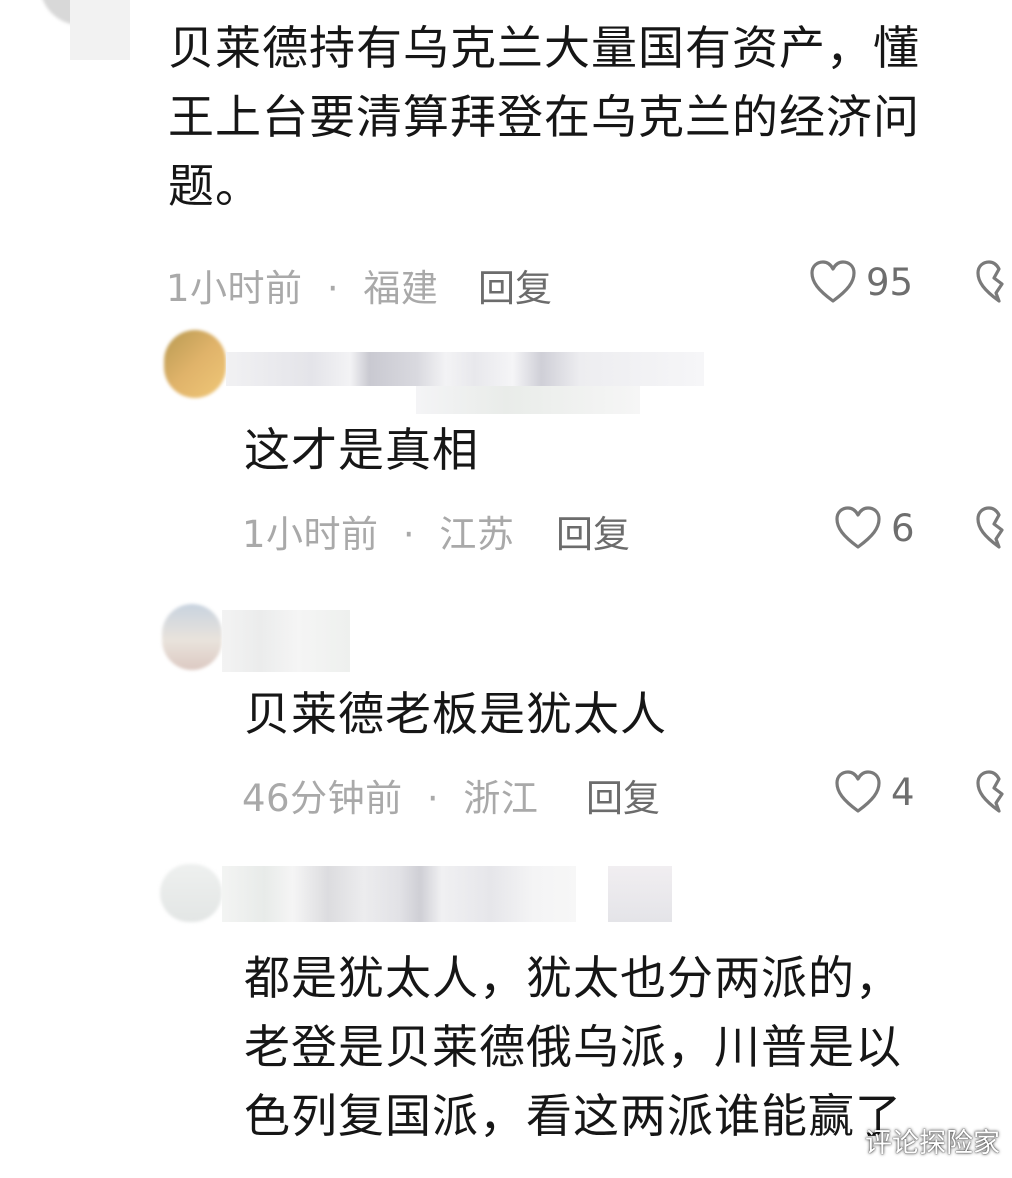 Image resolution: width=1012 pixels, height=1178 pixels. I want to click on like-button: 4, so click(874, 792).